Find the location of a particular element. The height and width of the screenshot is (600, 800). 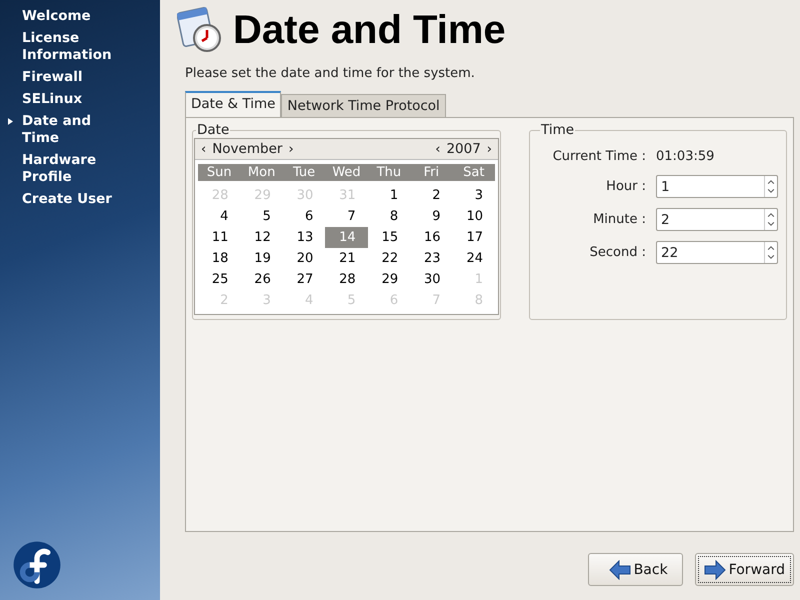

calendar-day: 7 is located at coordinates (346, 216).